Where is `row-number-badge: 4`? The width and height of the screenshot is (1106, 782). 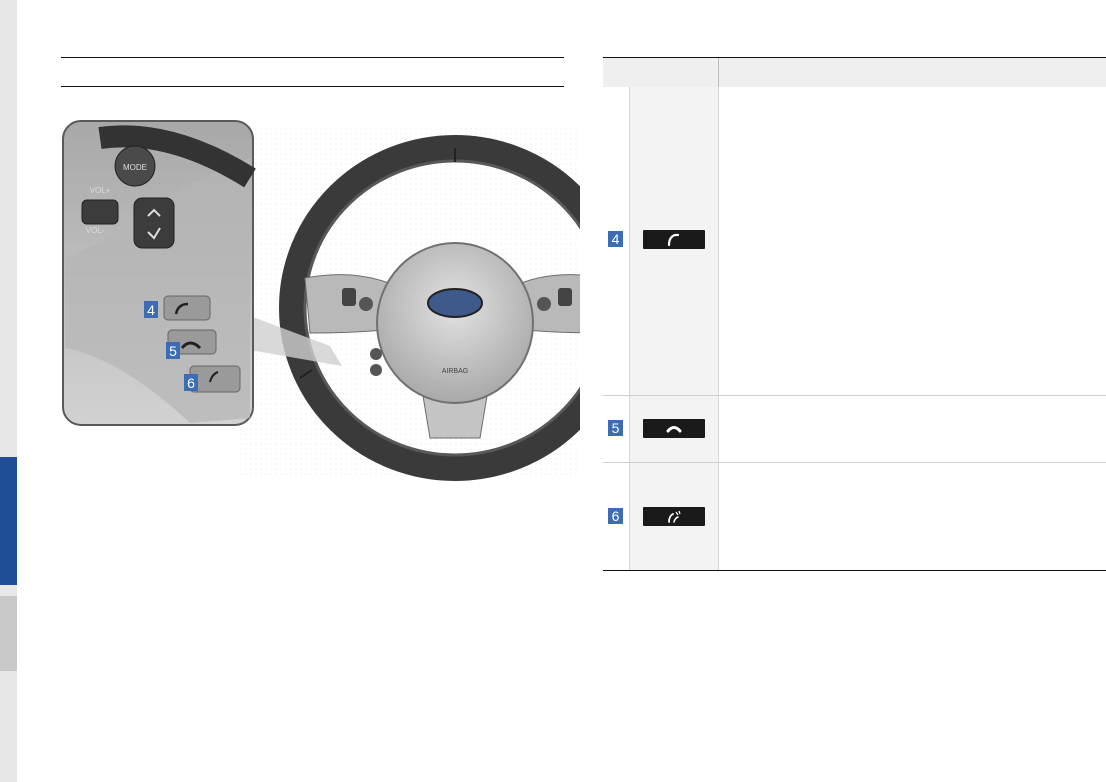 row-number-badge: 4 is located at coordinates (615, 239).